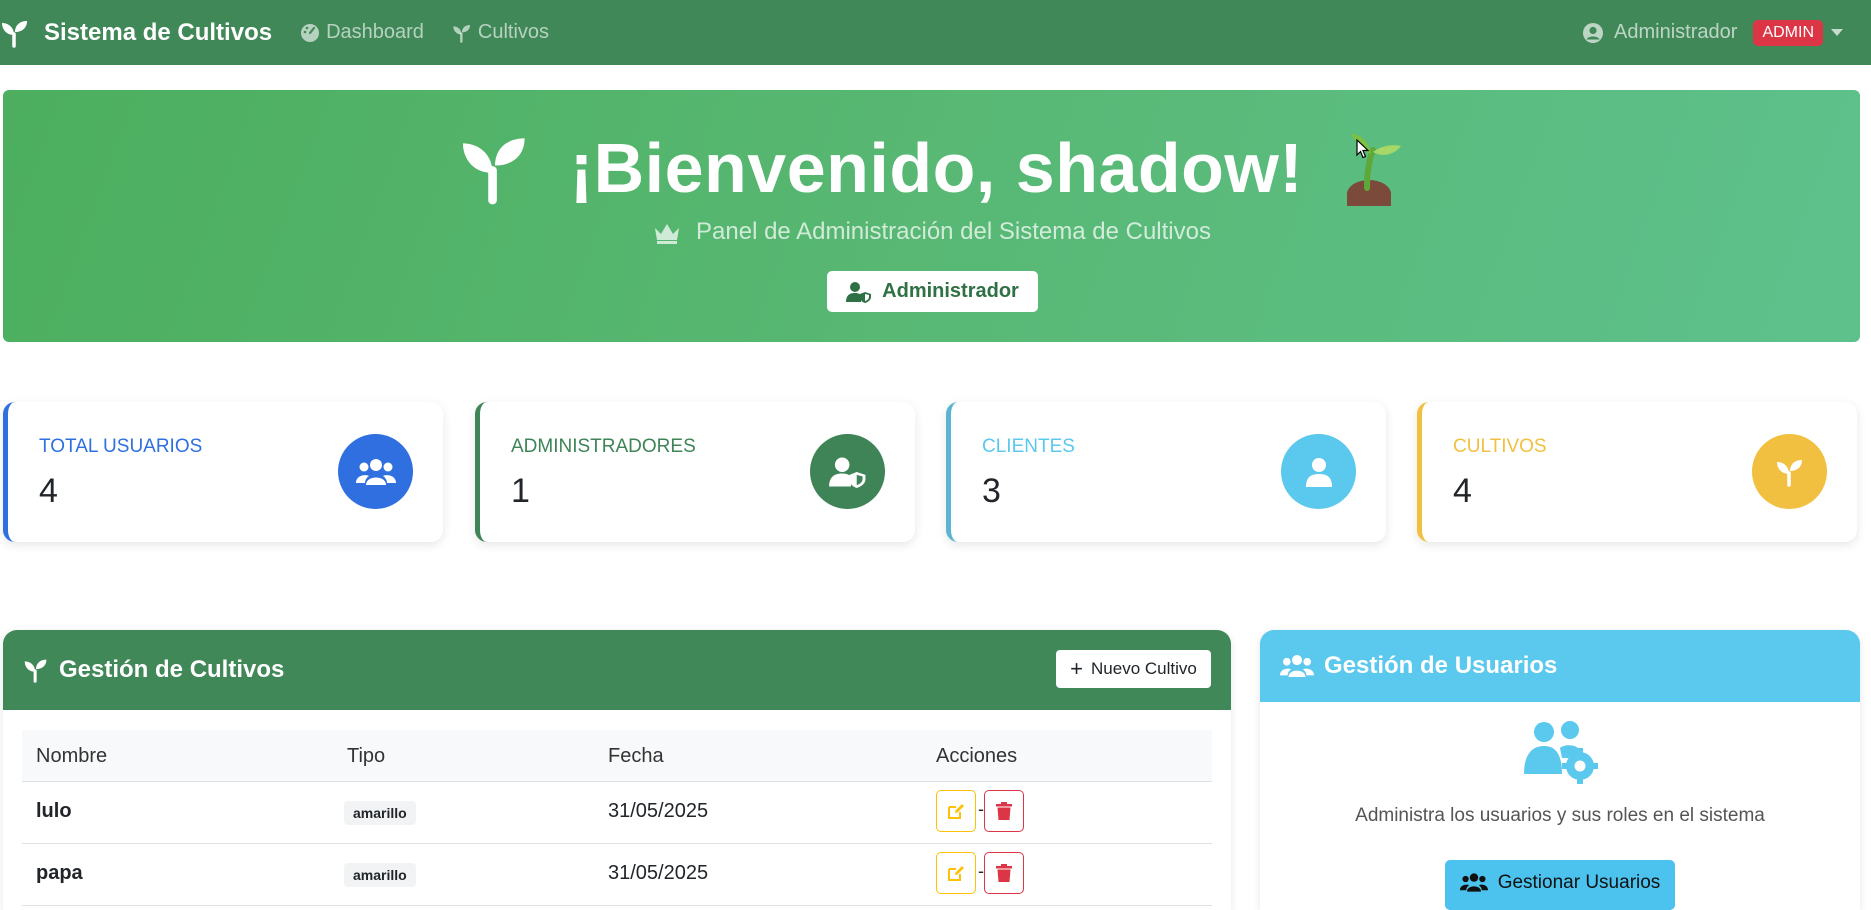 Image resolution: width=1871 pixels, height=910 pixels. Describe the element at coordinates (366, 756) in the screenshot. I see `column-header-tipo: Tipo` at that location.